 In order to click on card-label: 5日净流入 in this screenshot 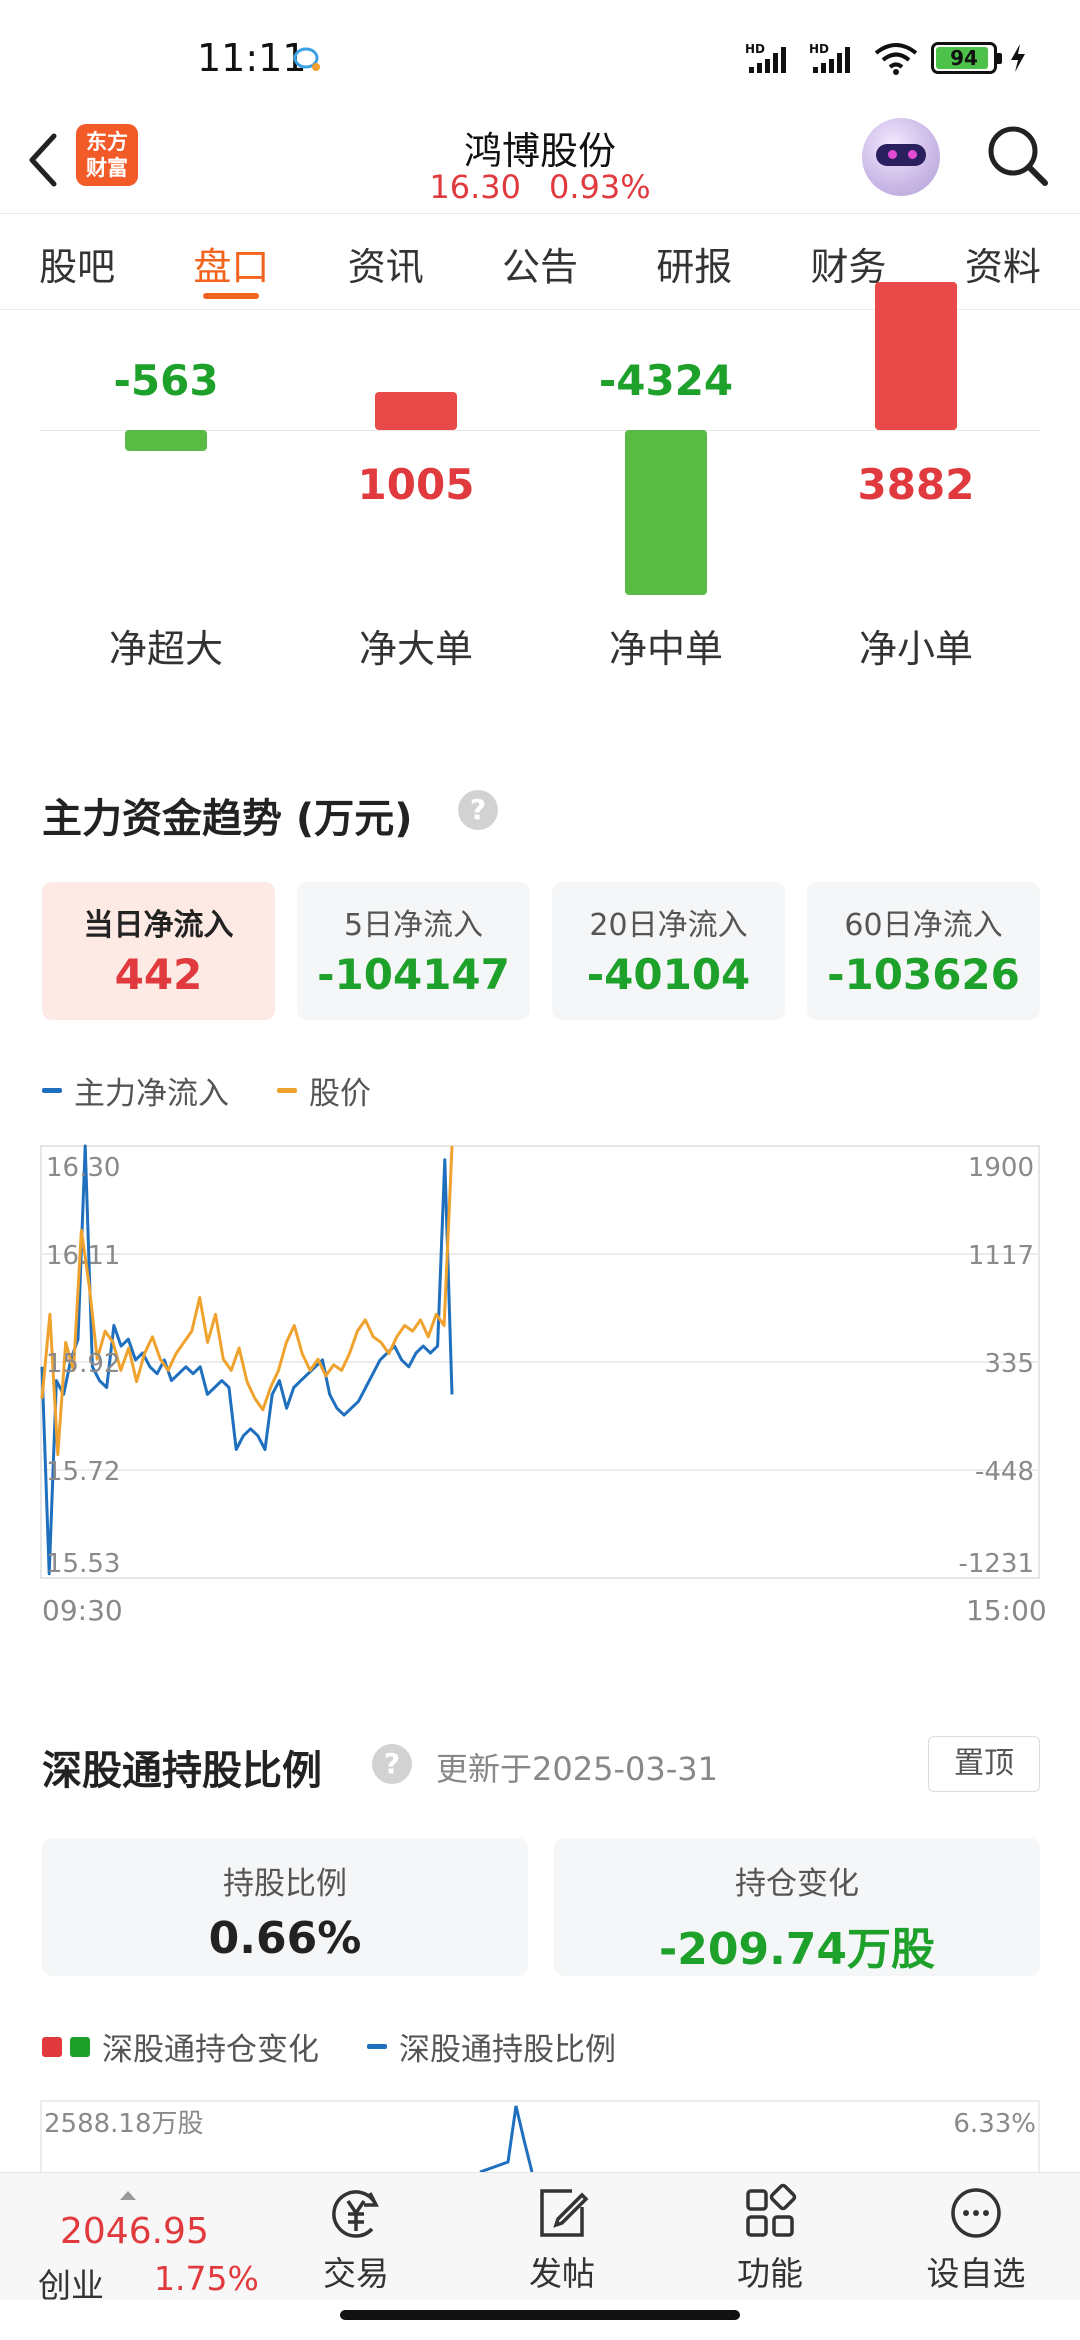, I will do `click(413, 925)`.